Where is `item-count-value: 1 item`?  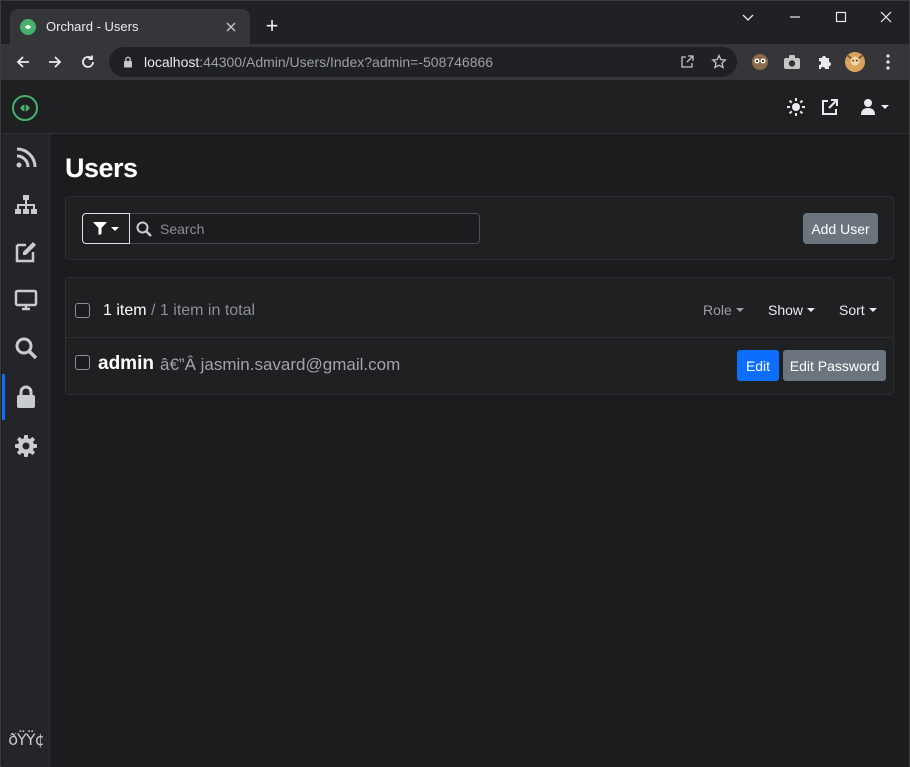 item-count-value: 1 item is located at coordinates (125, 310).